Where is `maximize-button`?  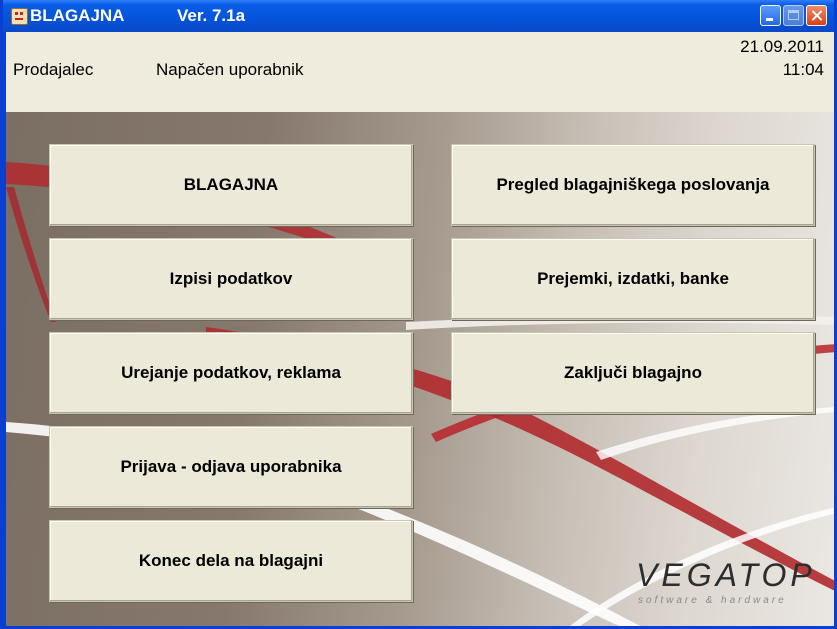
maximize-button is located at coordinates (793, 15).